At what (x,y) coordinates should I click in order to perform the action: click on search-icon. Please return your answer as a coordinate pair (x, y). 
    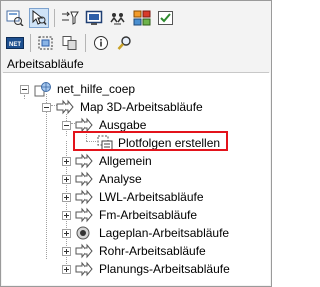
    Looking at the image, I should click on (124, 43).